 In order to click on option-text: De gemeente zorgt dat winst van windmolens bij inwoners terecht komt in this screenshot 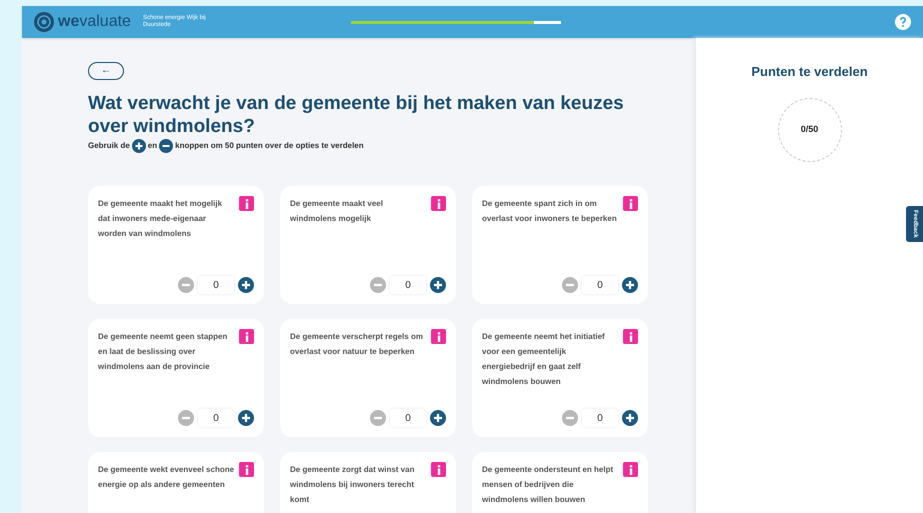, I will do `click(353, 485)`.